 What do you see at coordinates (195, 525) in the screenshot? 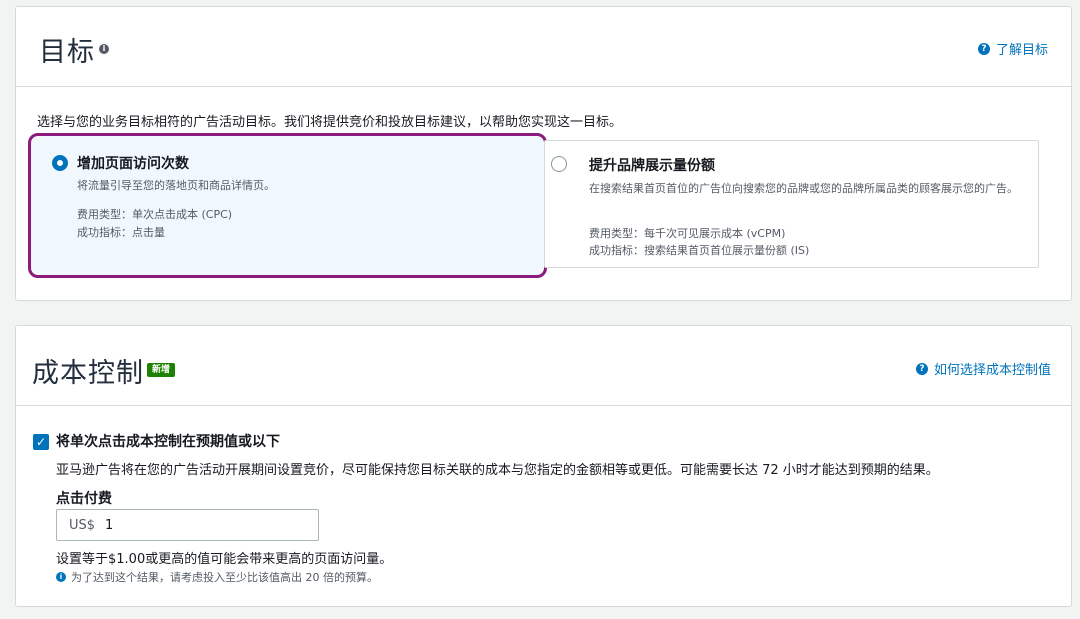
I see `cpc-input` at bounding box center [195, 525].